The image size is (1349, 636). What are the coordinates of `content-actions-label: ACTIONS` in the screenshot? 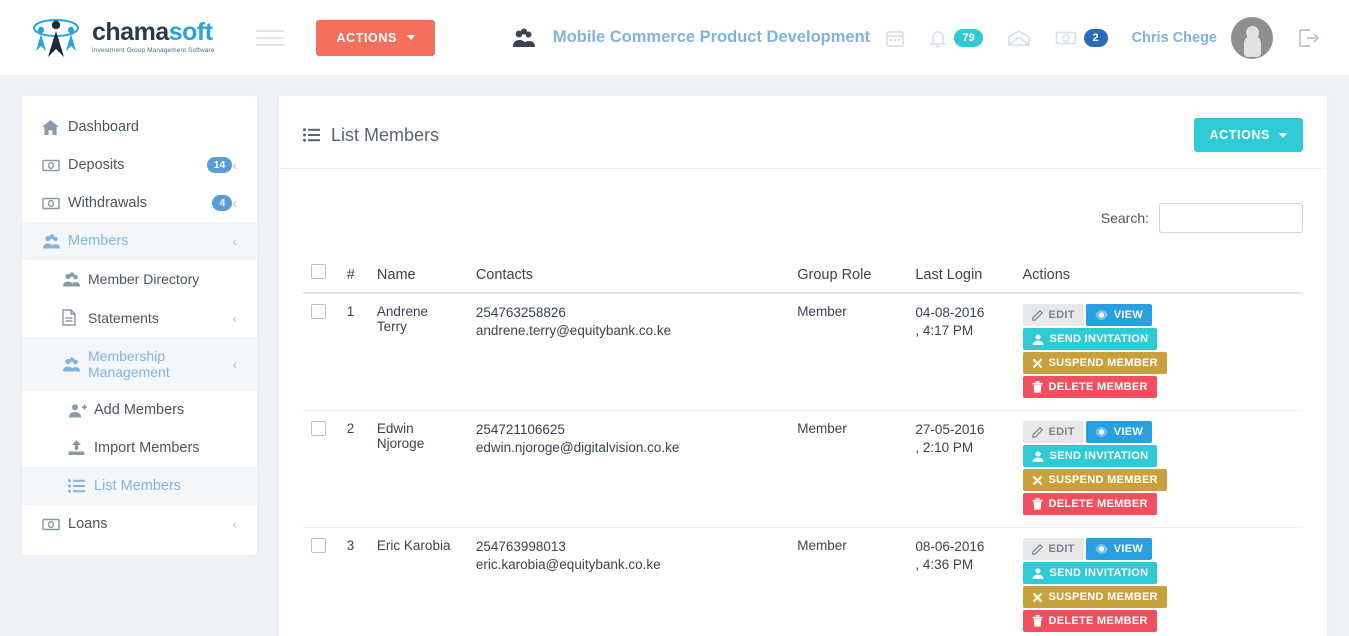 It's located at (1239, 135).